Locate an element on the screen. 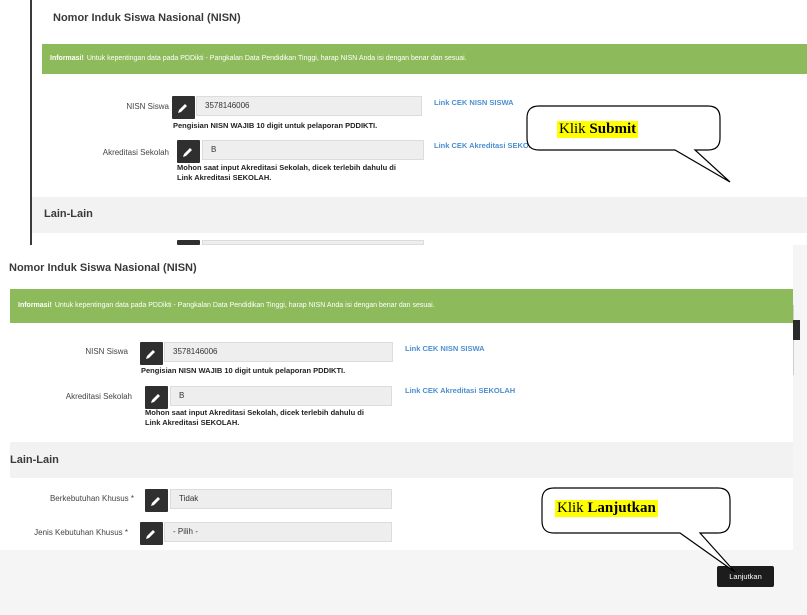 The height and width of the screenshot is (615, 807). berkebutuhan-label: Berkebutuhan Khusus * is located at coordinates (91, 498).